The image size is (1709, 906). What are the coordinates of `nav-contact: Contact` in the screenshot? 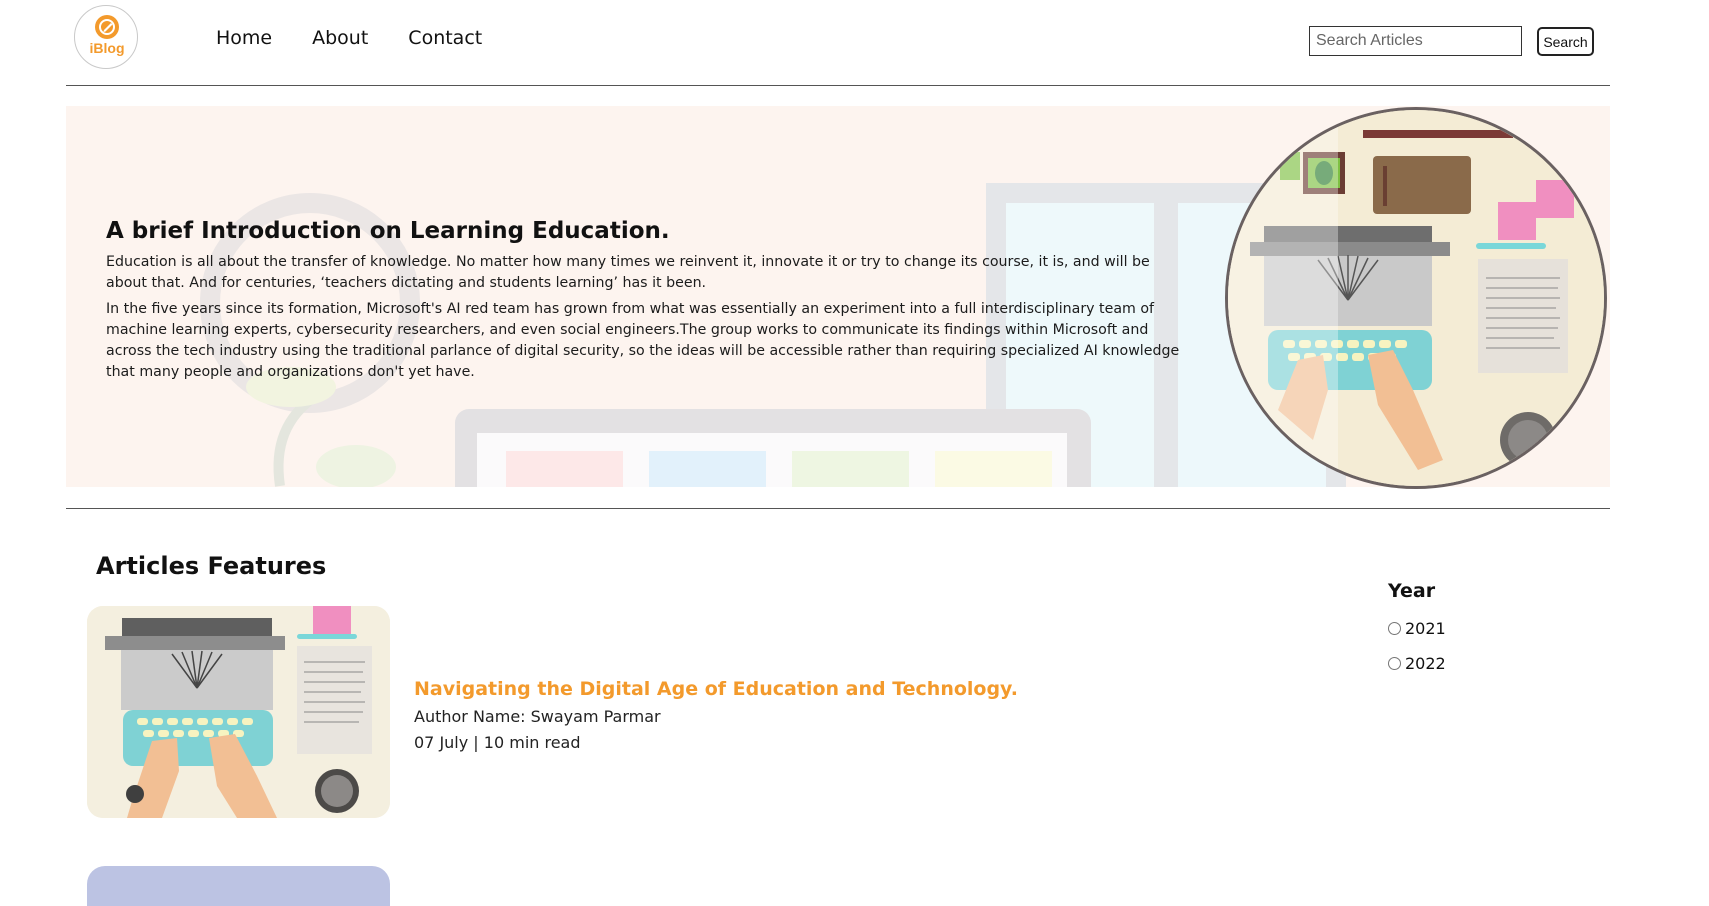 It's located at (445, 38).